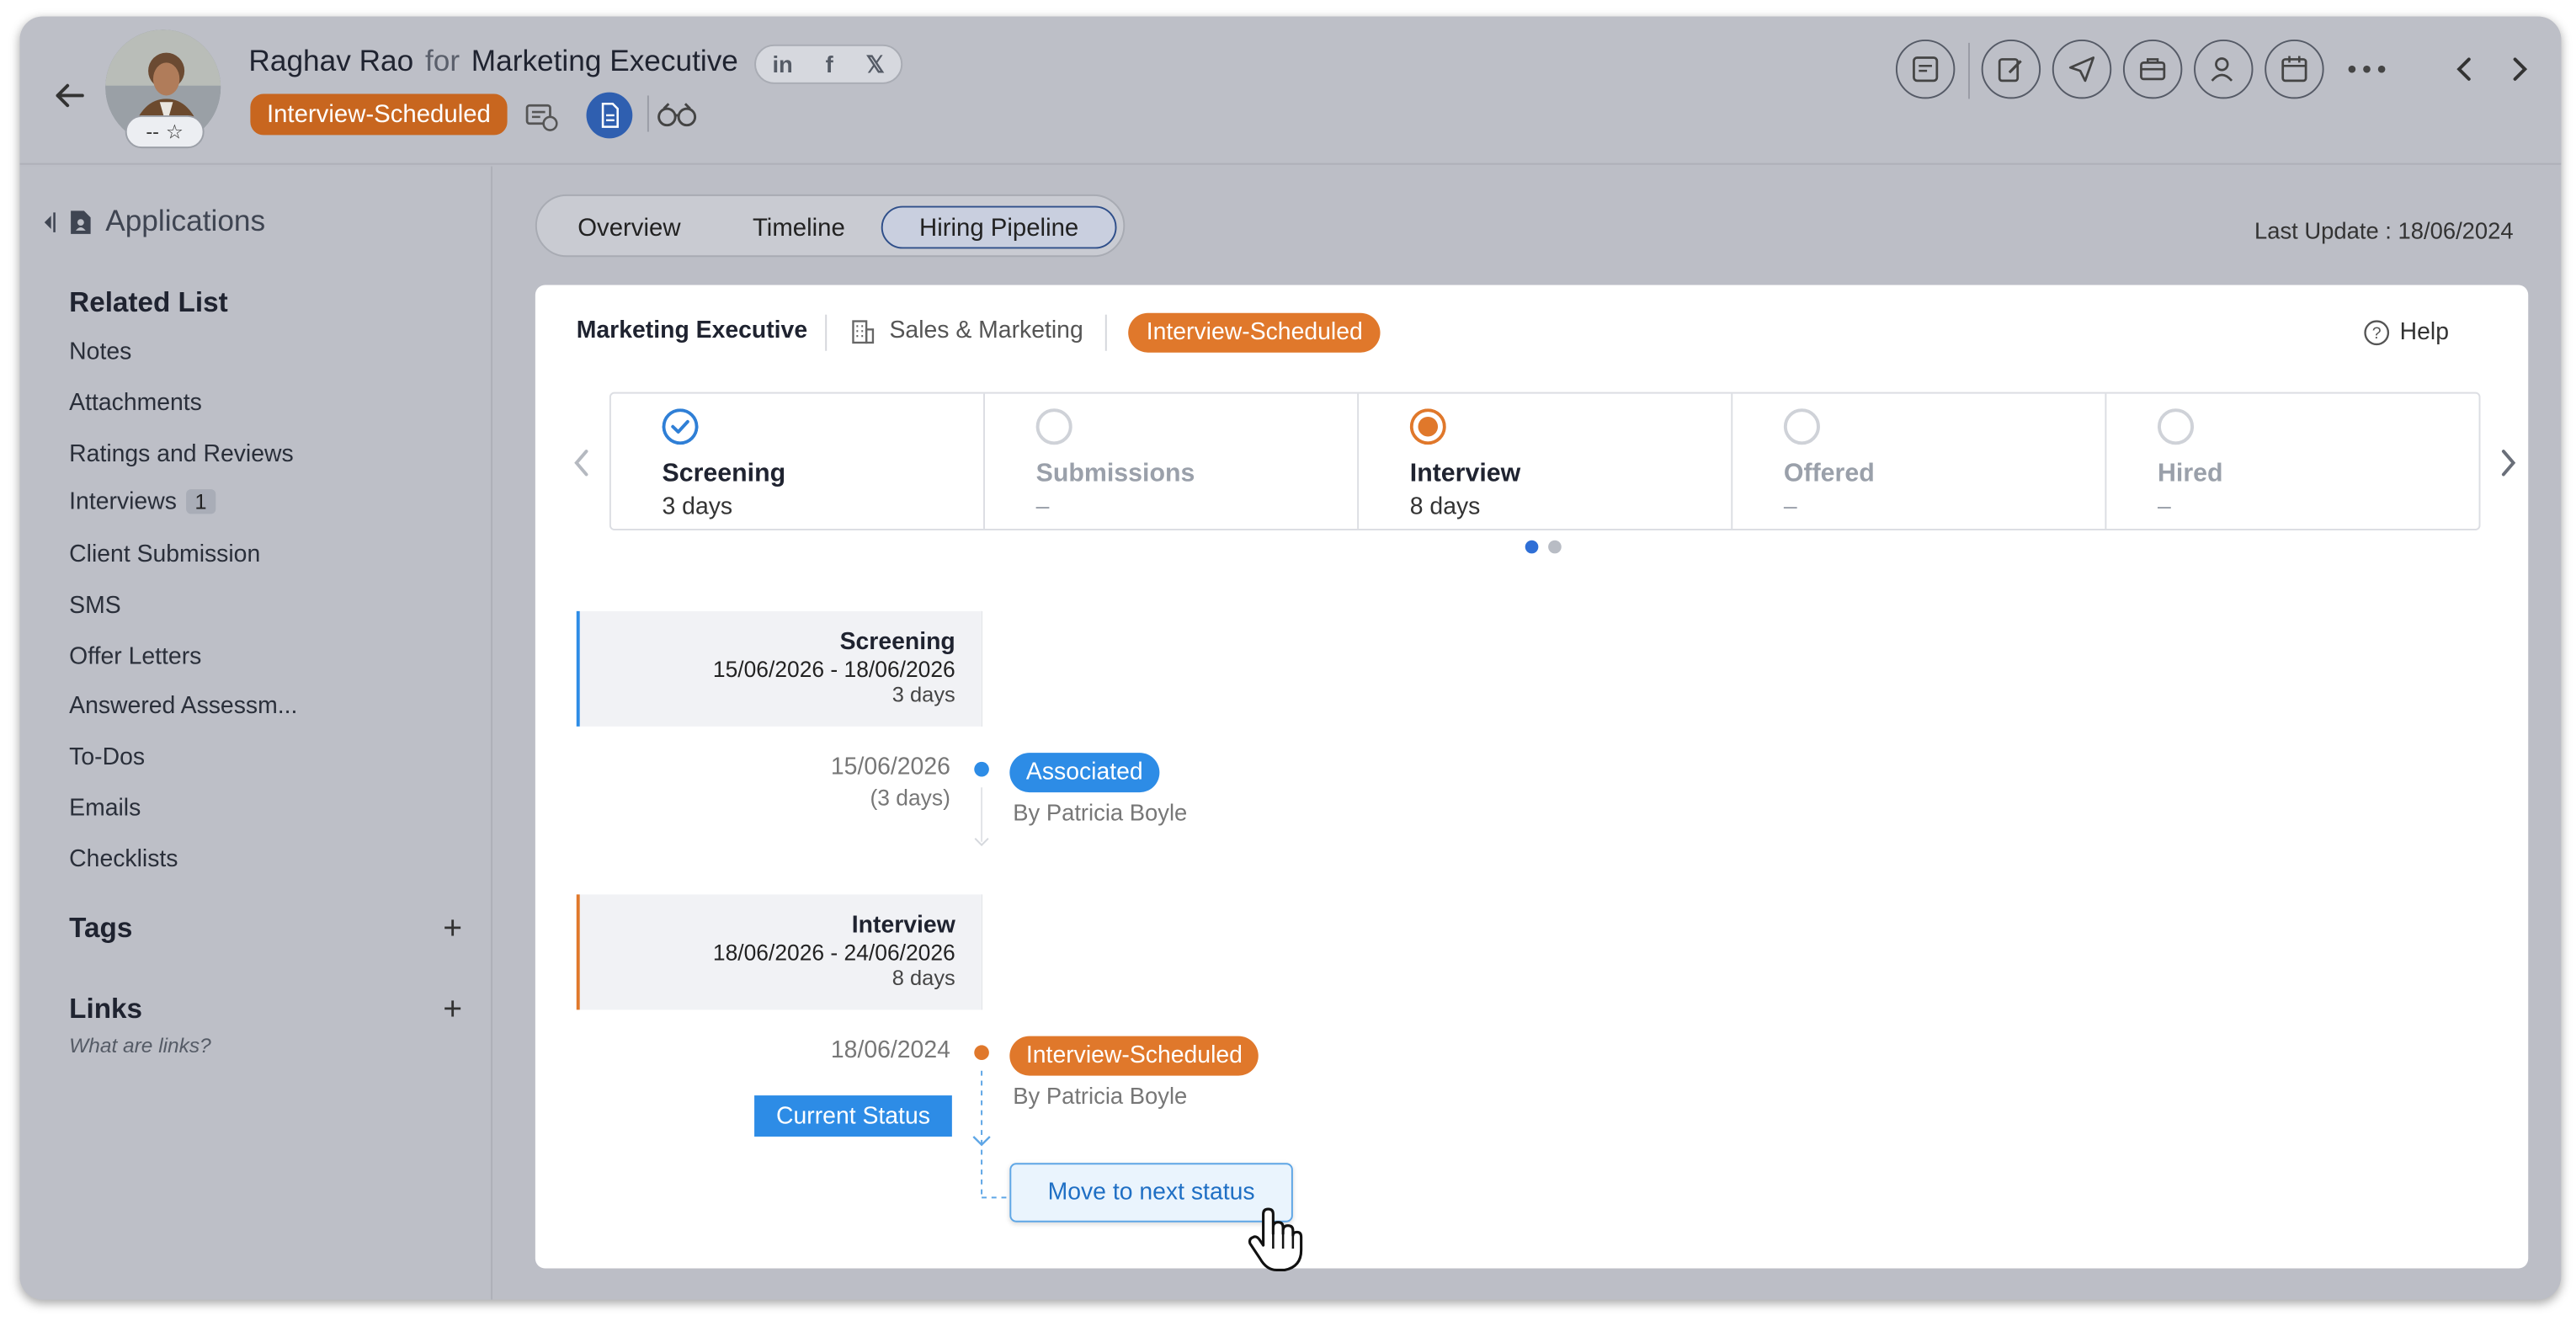  Describe the element at coordinates (2520, 69) in the screenshot. I see `next-record-icon` at that location.